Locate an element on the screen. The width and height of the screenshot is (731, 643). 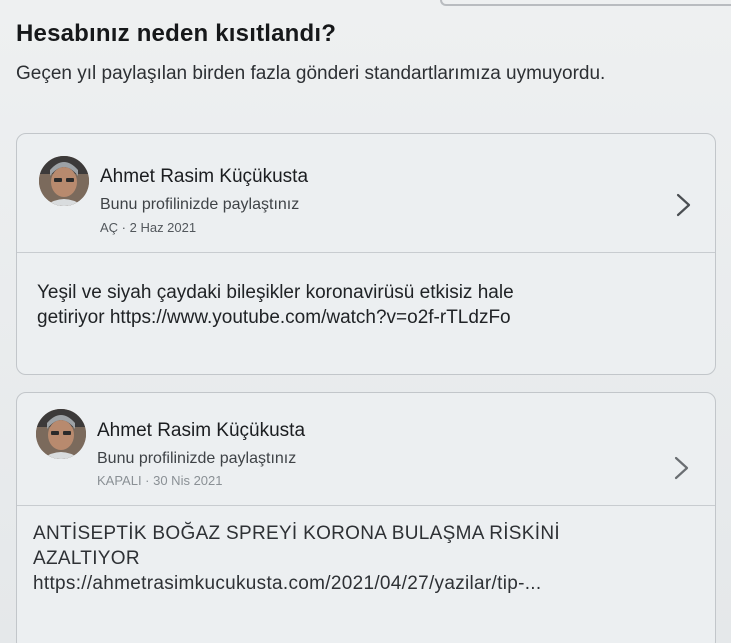
top-panel-edge is located at coordinates (585, 3).